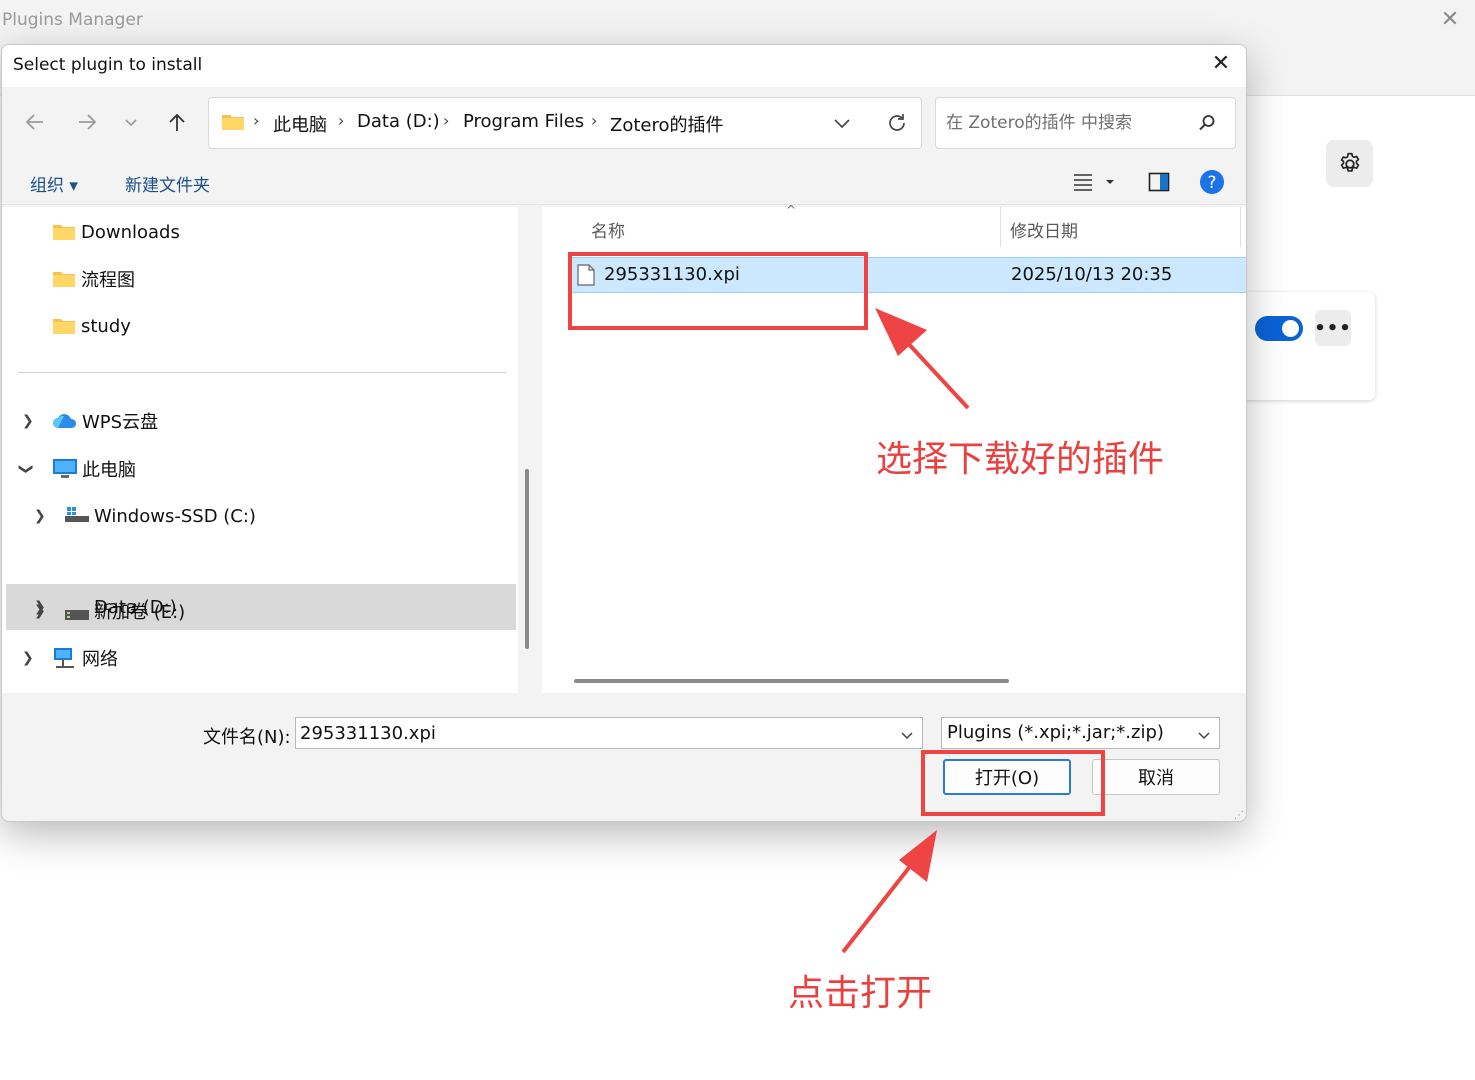 The width and height of the screenshot is (1475, 1080). Describe the element at coordinates (1450, 20) in the screenshot. I see `plugins-manager-close-button: ✕` at that location.